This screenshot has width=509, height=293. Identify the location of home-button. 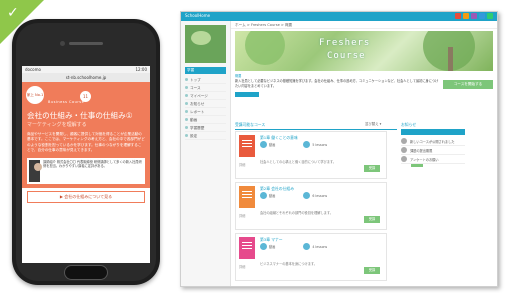
(86, 272).